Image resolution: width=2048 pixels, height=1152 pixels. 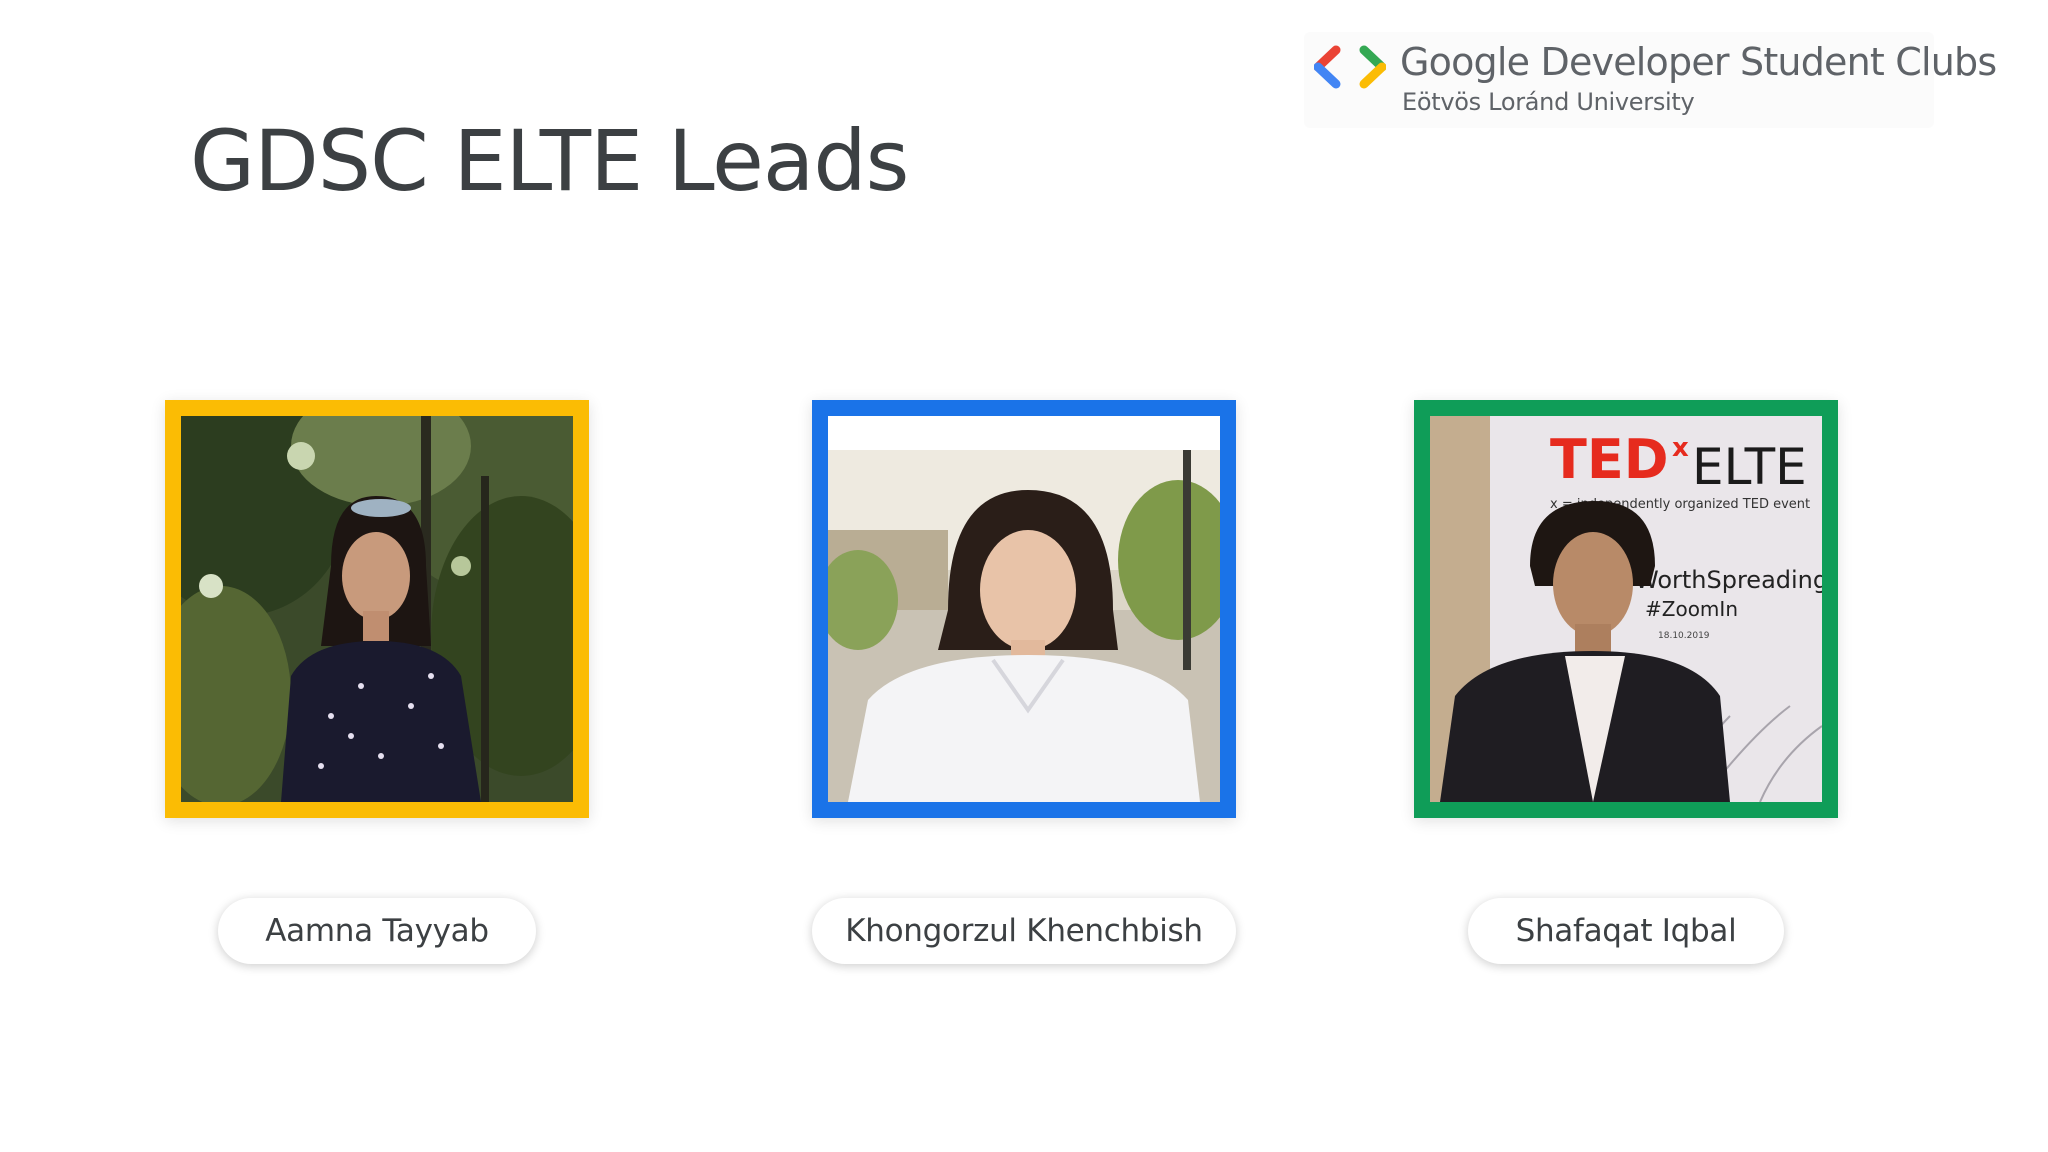 I want to click on logo-subtitle: Eötvös Loránd University, so click(x=1548, y=102).